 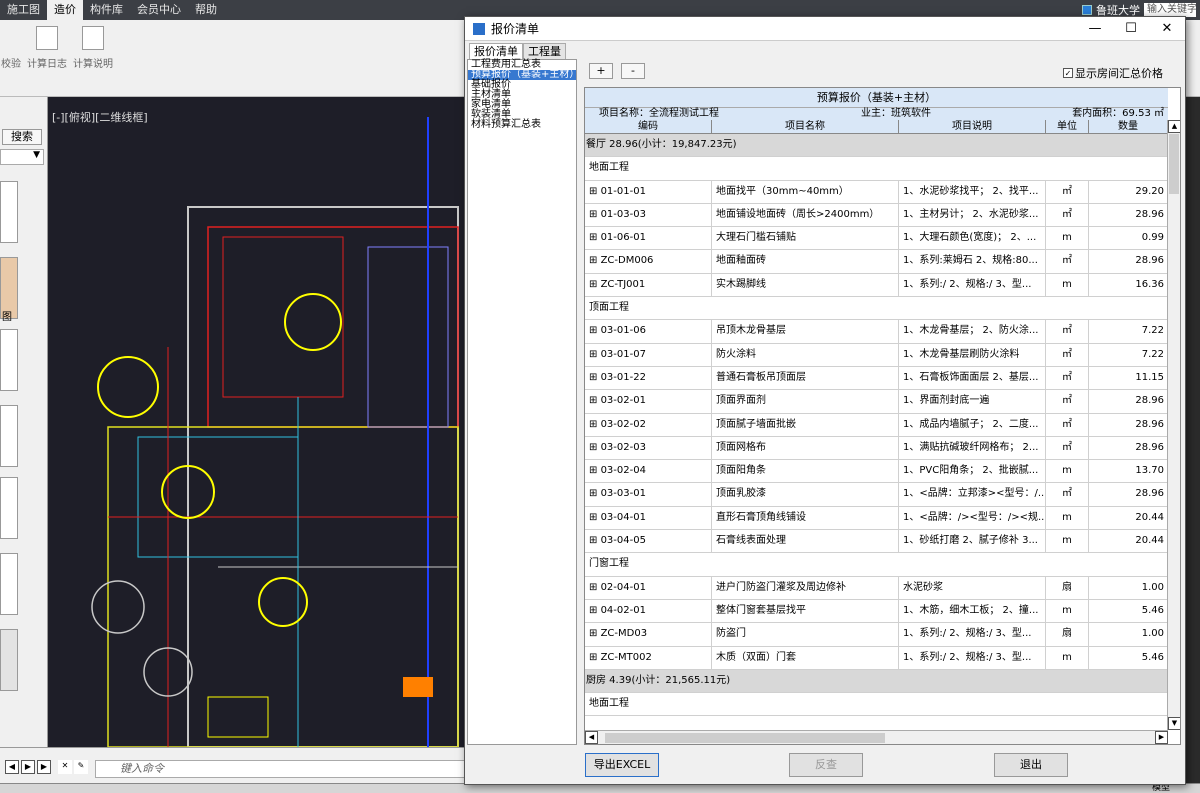 I want to click on table-row: ⊞ 03-02-01 顶面界面剂 1、界面剂封底一遍㎡ 28.96, so click(x=876, y=402).